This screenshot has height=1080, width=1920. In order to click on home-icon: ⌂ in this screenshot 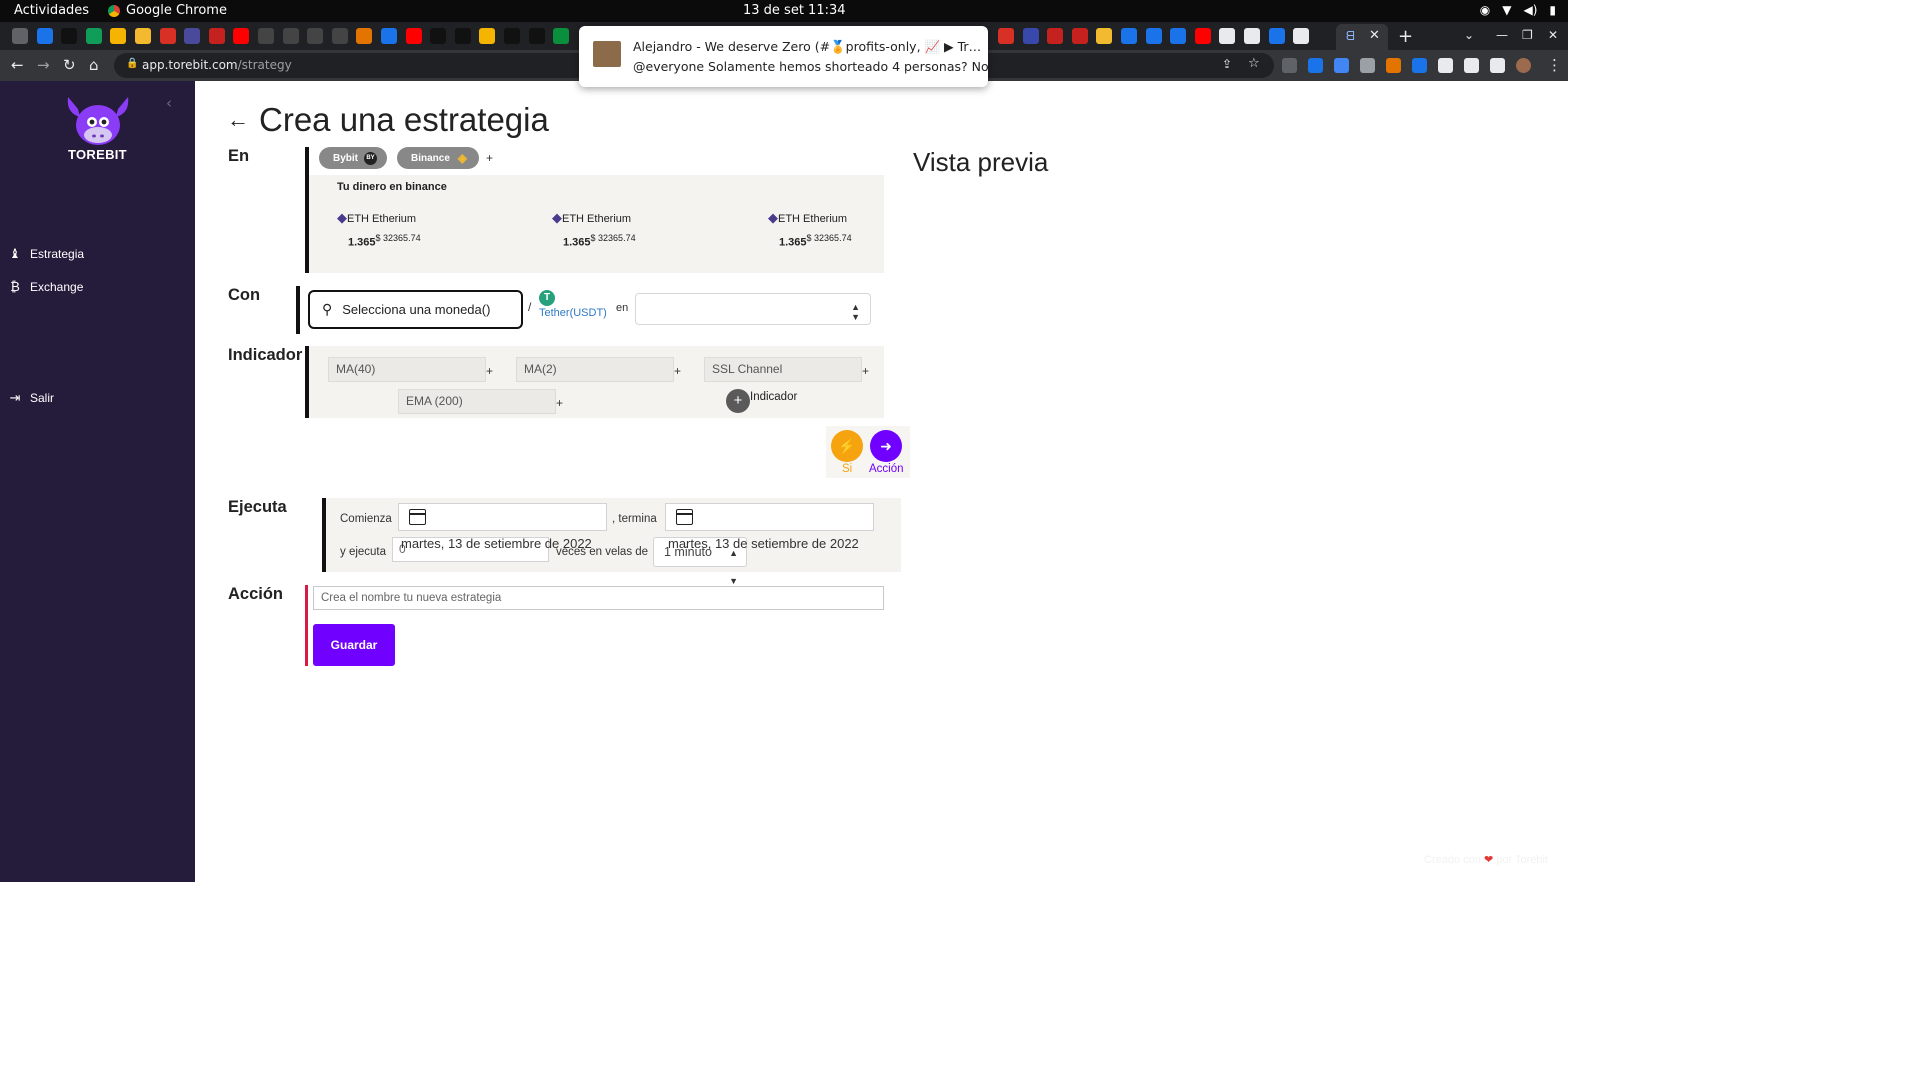, I will do `click(94, 65)`.